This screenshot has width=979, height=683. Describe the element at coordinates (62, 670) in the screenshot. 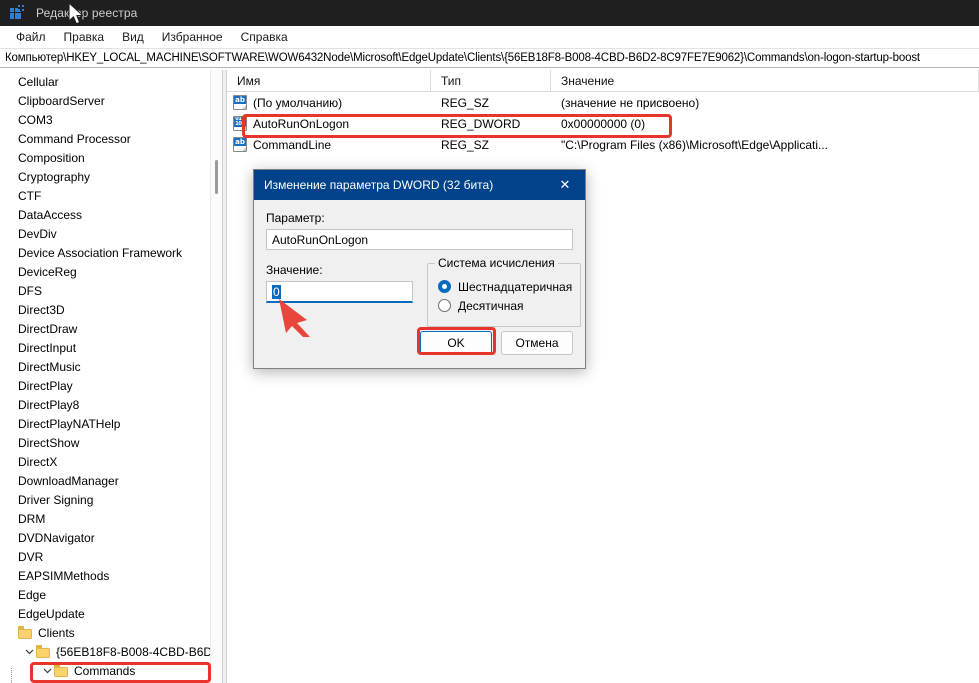

I see `folder-icon` at that location.